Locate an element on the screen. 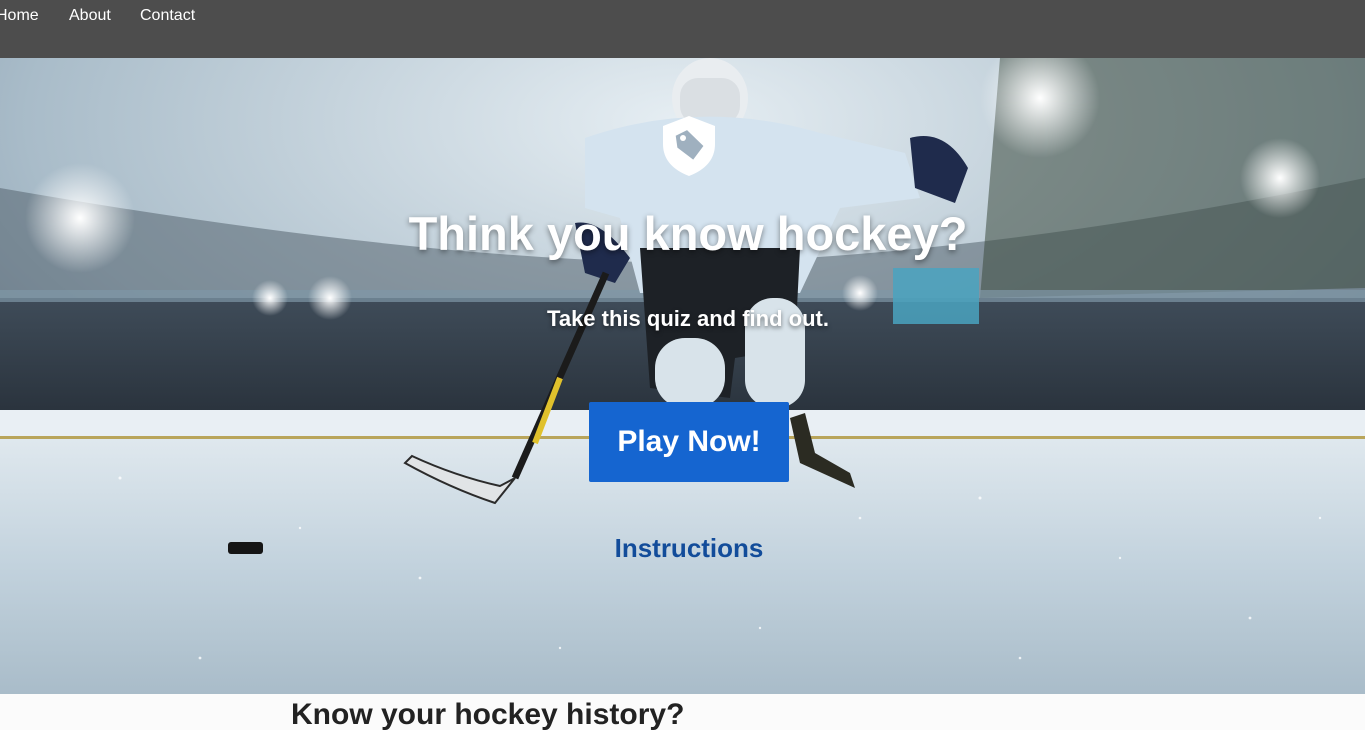 This screenshot has height=730, width=1365. nav-home-link: Home is located at coordinates (19, 16).